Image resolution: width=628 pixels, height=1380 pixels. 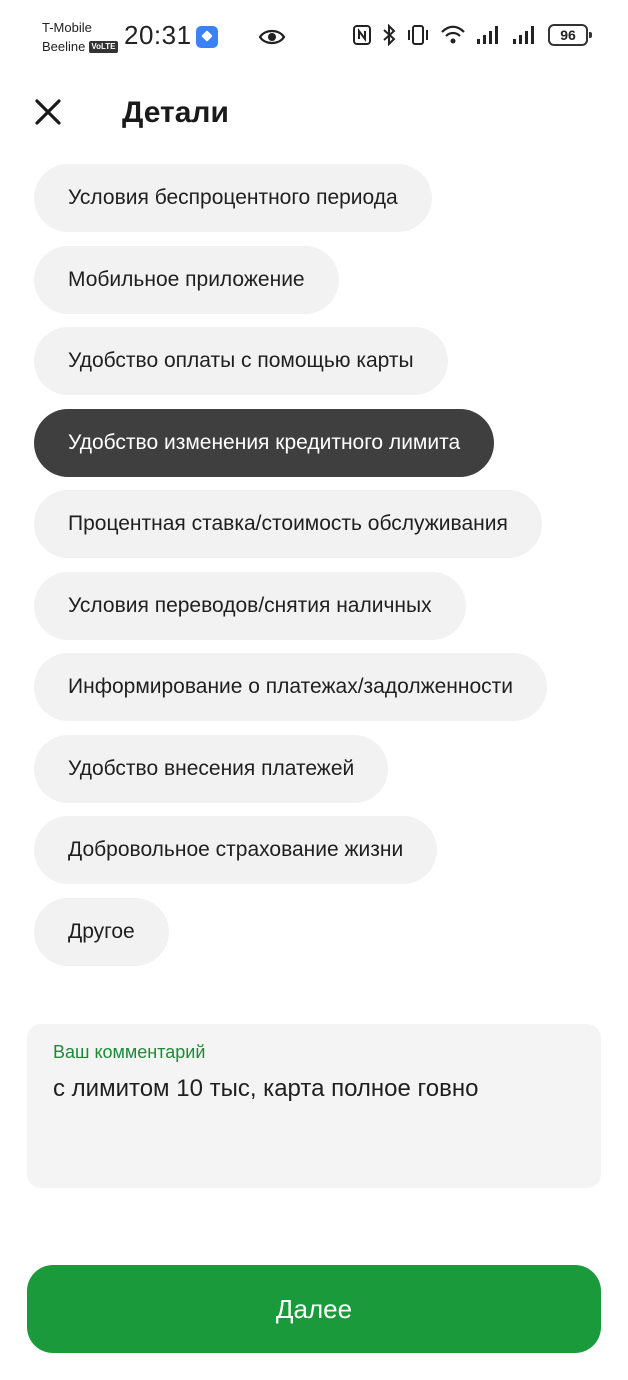 What do you see at coordinates (101, 931) in the screenshot?
I see `chip-other: Другое` at bounding box center [101, 931].